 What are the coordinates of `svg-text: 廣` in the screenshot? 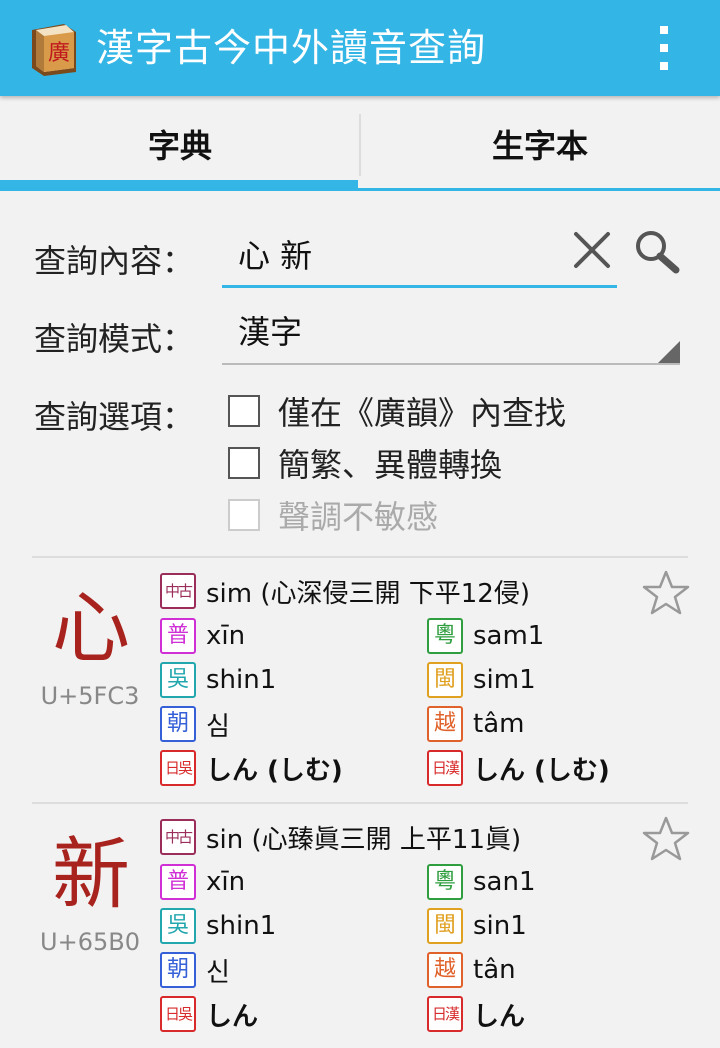 It's located at (59, 53).